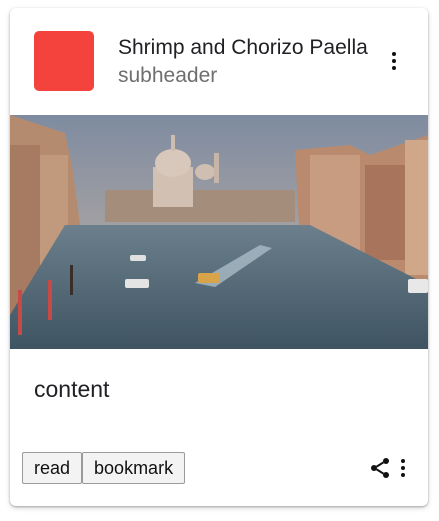 This screenshot has height=521, width=439. I want to click on avatar, so click(64, 61).